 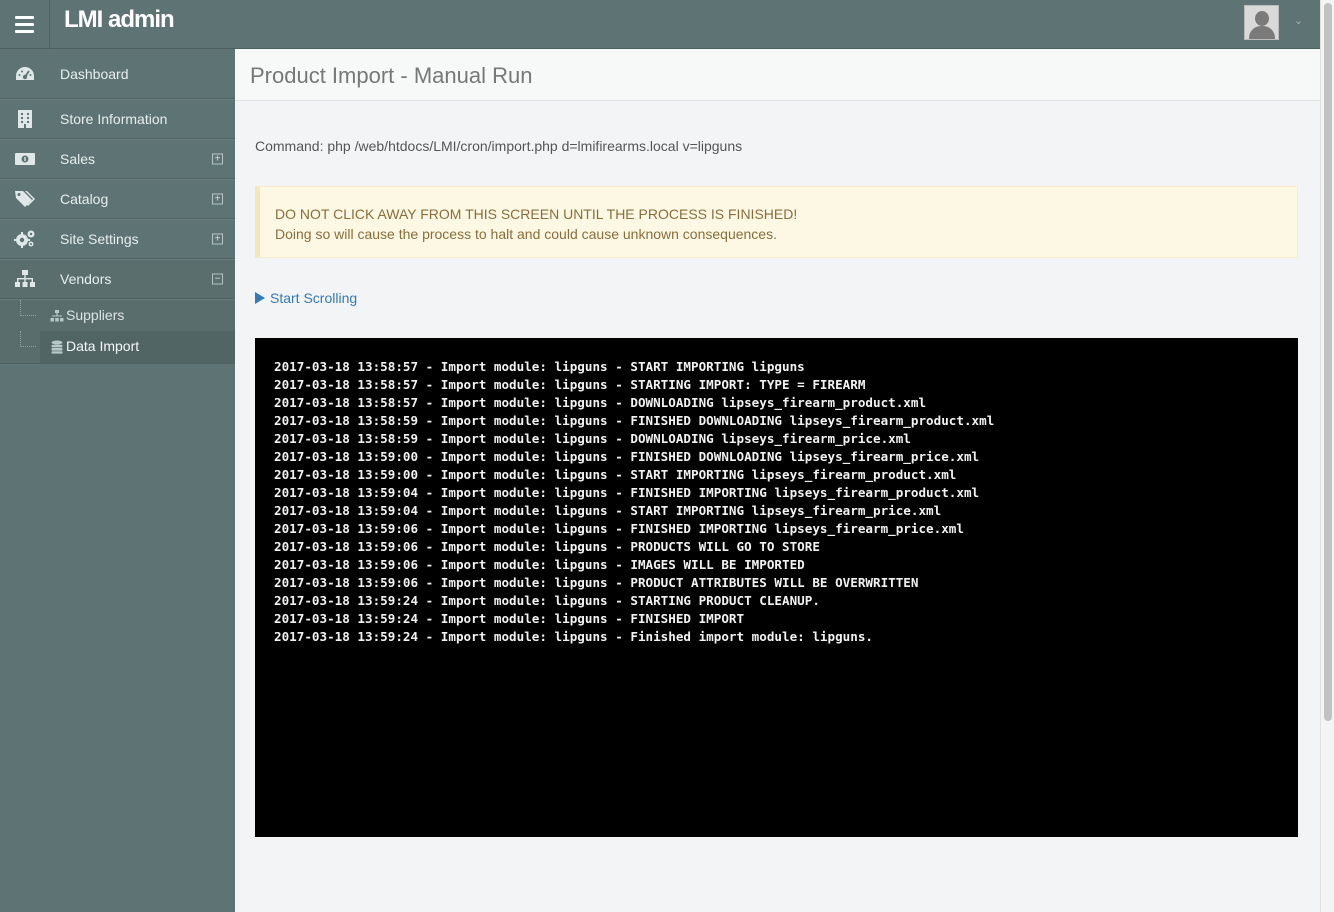 I want to click on sidebar-item-label: Catalog, so click(x=84, y=199).